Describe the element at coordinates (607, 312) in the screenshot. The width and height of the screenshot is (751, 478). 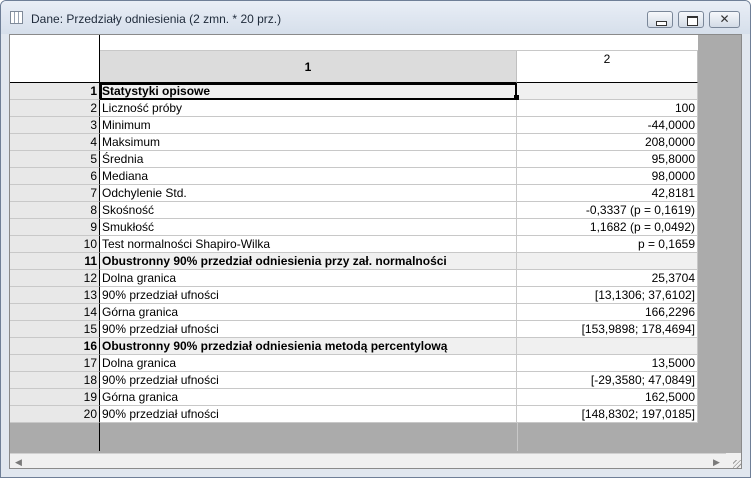
I see `cell-value: 166,2296` at that location.